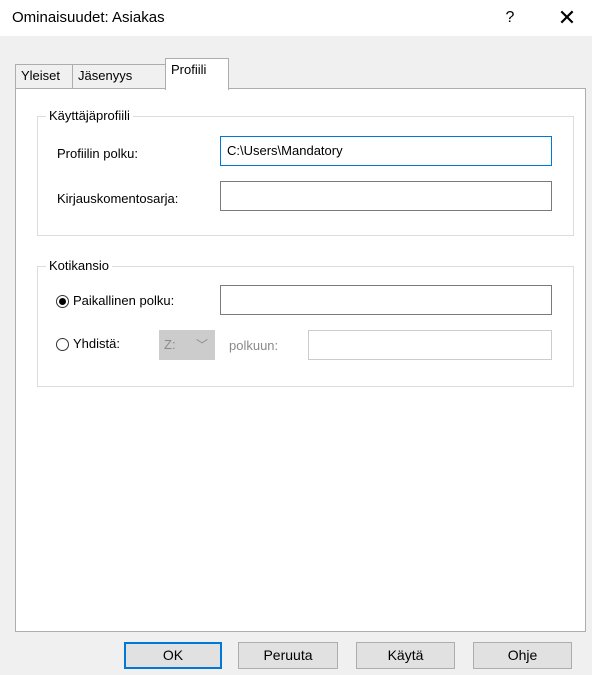 This screenshot has width=592, height=675. I want to click on title-bar: Ominaisuudet: Asiakas ? ✕, so click(296, 18).